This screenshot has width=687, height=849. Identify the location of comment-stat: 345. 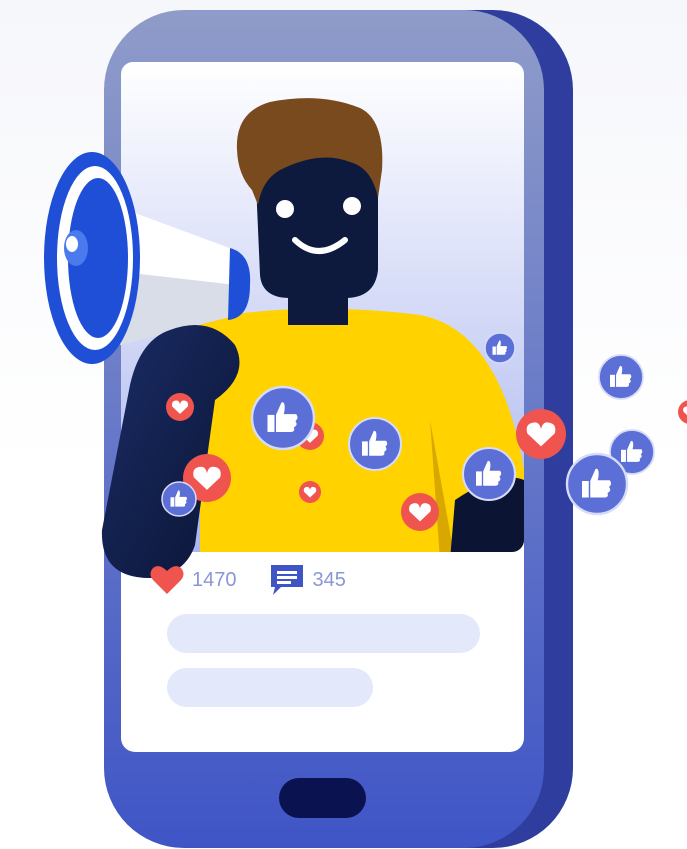
(307, 580).